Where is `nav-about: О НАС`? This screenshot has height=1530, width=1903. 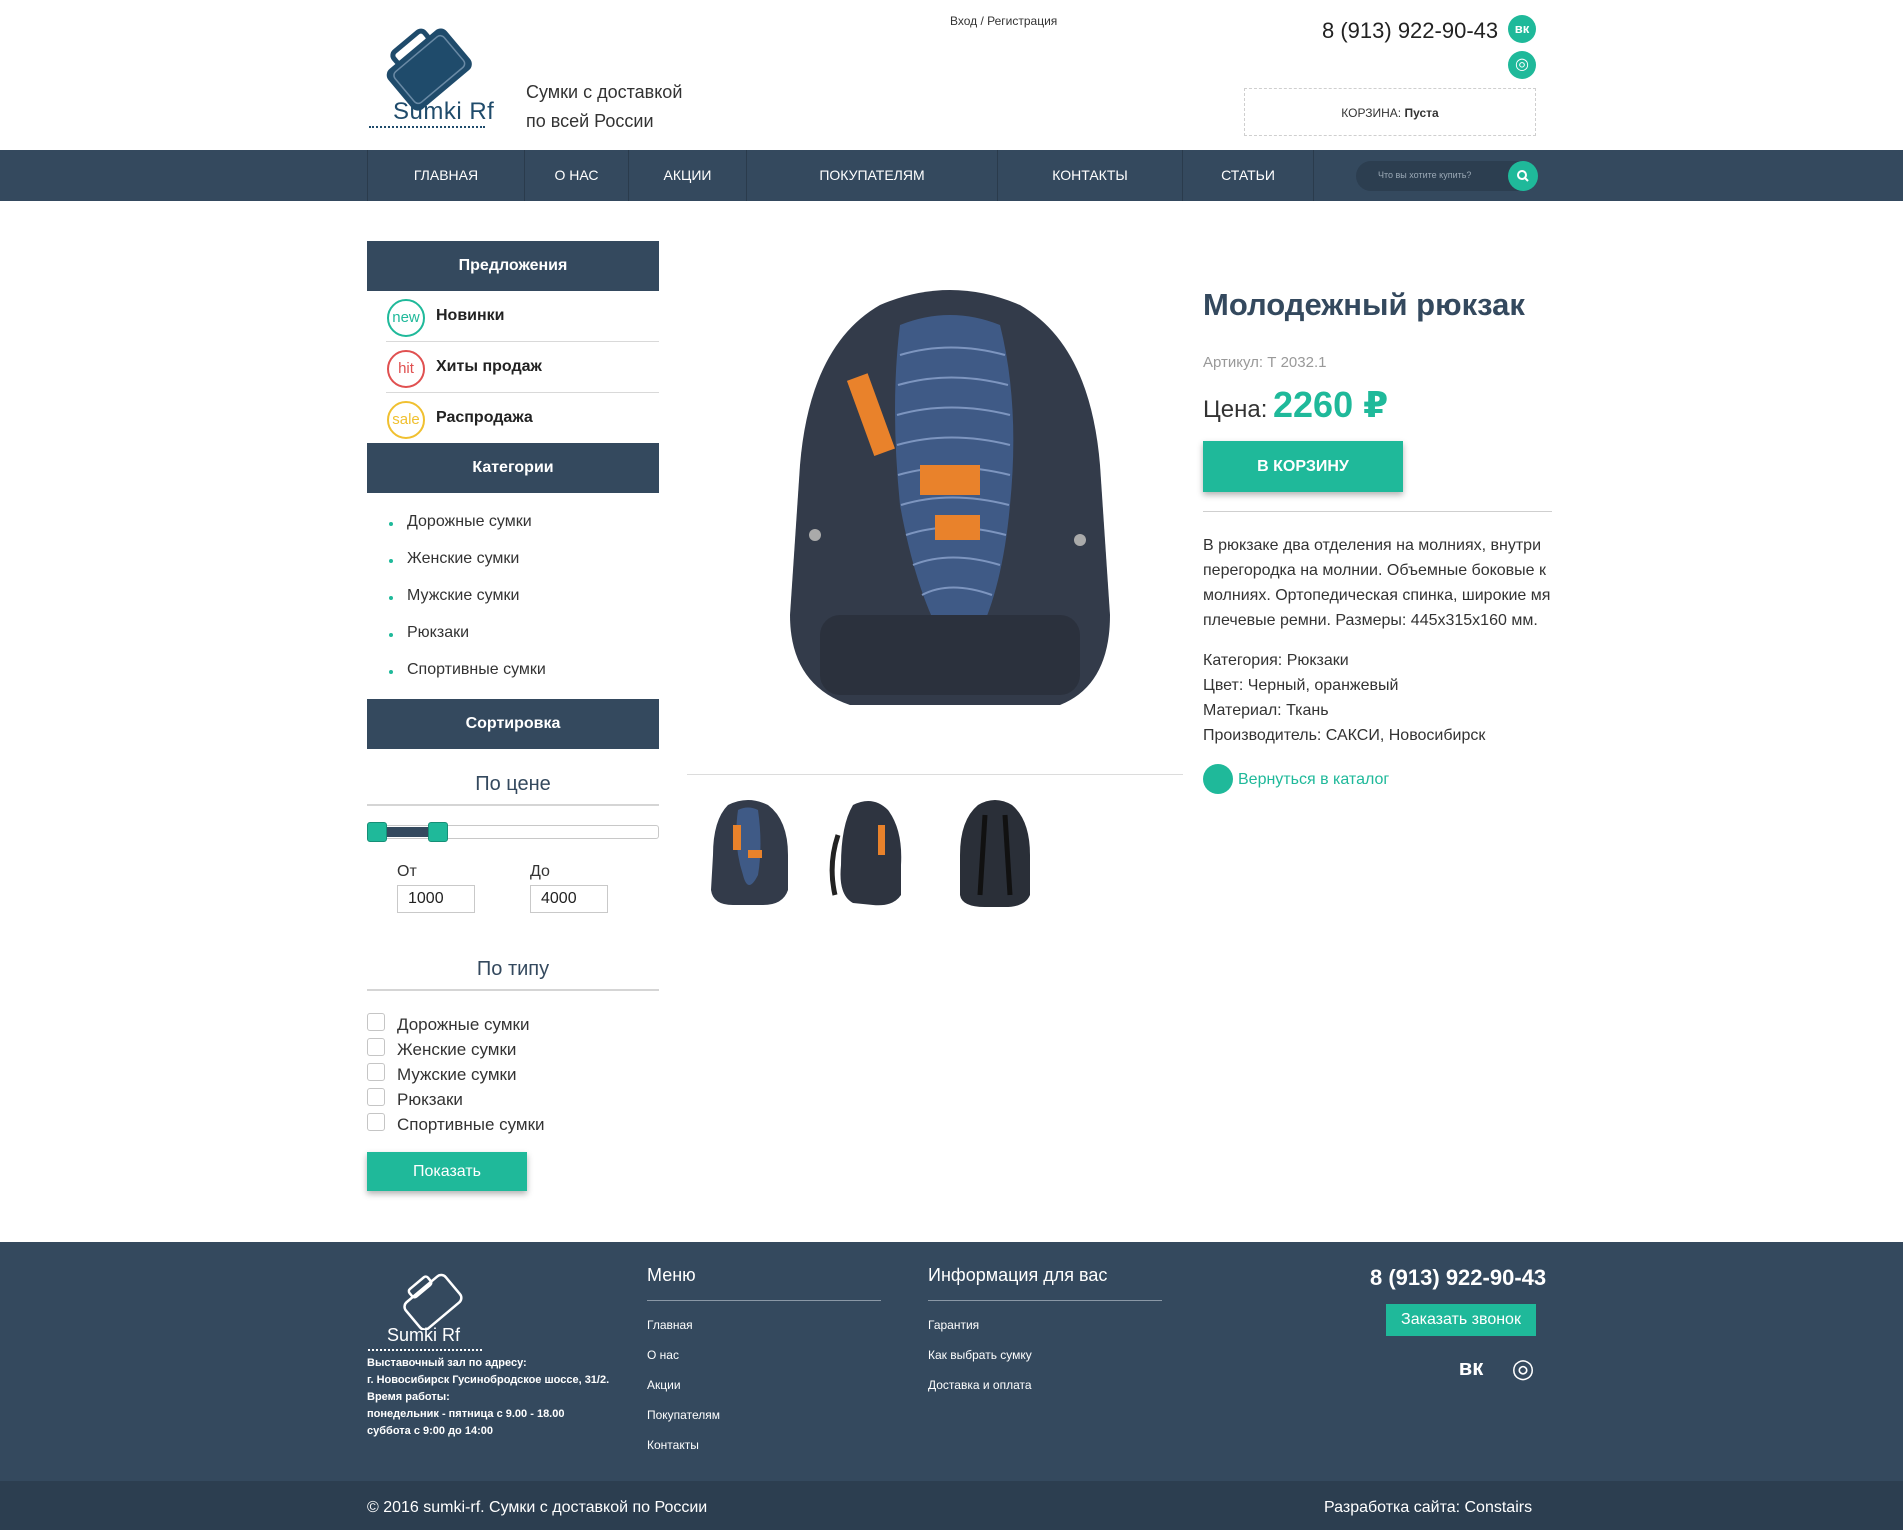 nav-about: О НАС is located at coordinates (576, 175).